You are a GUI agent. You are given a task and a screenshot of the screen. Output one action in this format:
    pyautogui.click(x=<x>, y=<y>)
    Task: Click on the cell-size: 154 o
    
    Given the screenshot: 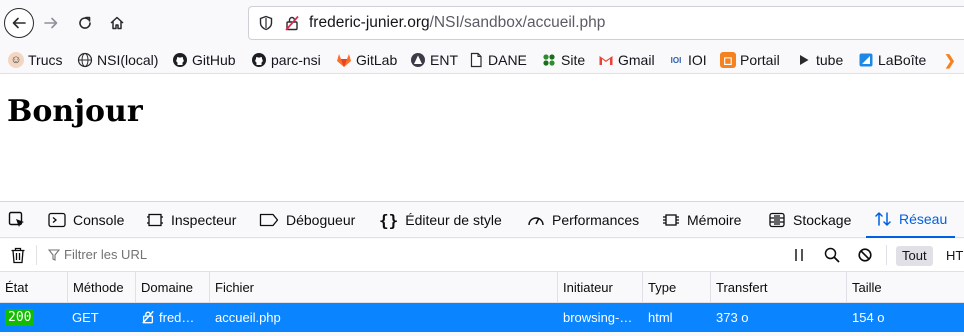 What is the action you would take?
    pyautogui.click(x=868, y=317)
    